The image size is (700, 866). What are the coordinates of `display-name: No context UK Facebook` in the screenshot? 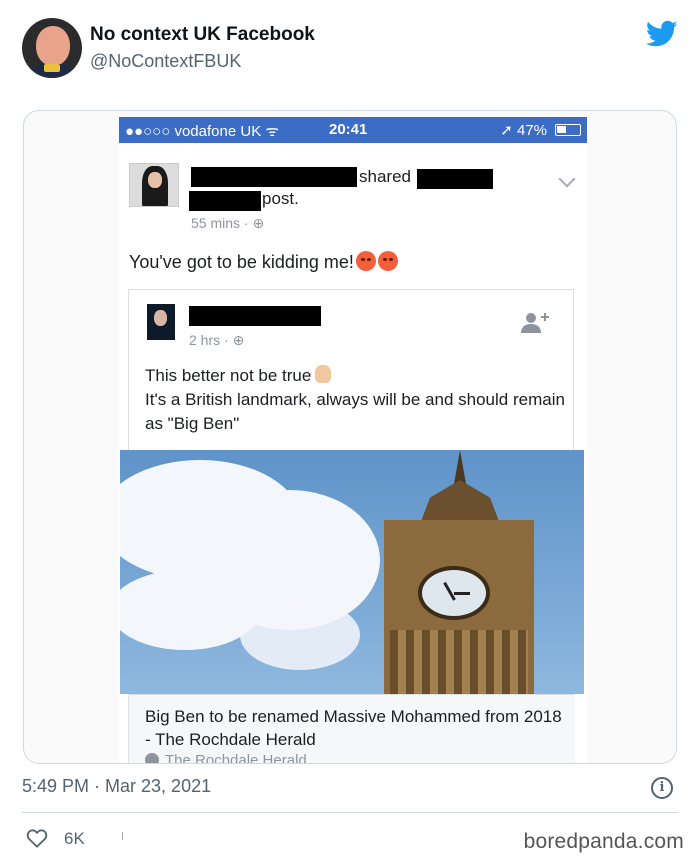 It's located at (202, 35).